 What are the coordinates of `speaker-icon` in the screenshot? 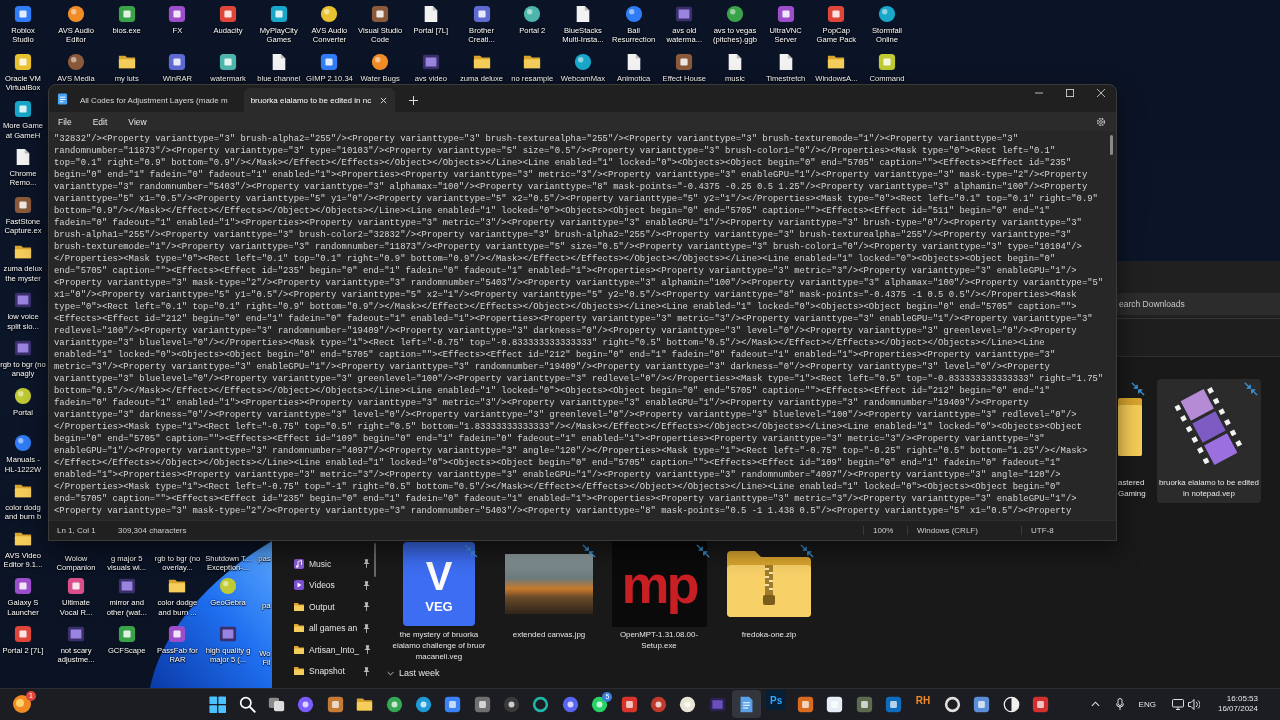 It's located at (1193, 704).